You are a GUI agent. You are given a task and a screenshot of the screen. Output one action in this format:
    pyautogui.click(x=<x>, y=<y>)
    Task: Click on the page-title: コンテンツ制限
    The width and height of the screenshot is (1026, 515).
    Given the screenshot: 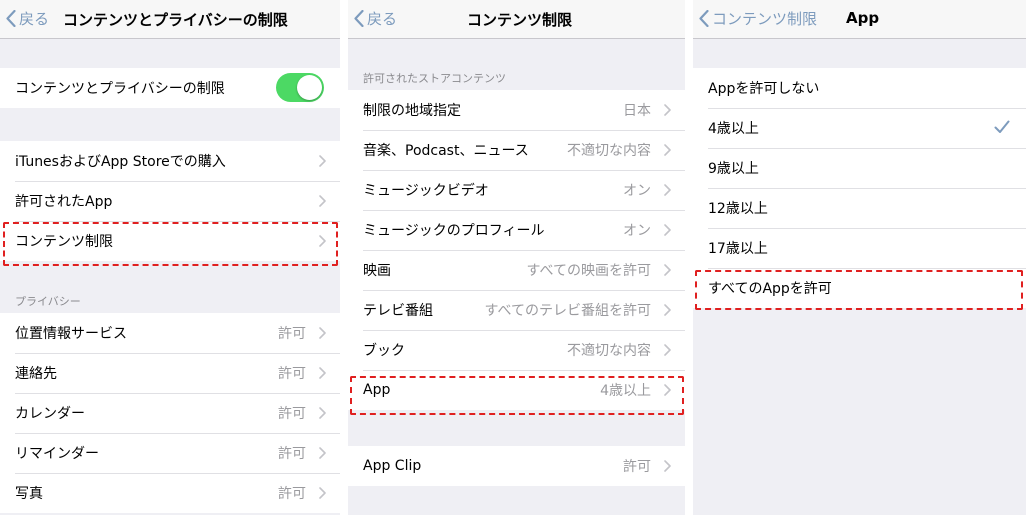 What is the action you would take?
    pyautogui.click(x=520, y=20)
    